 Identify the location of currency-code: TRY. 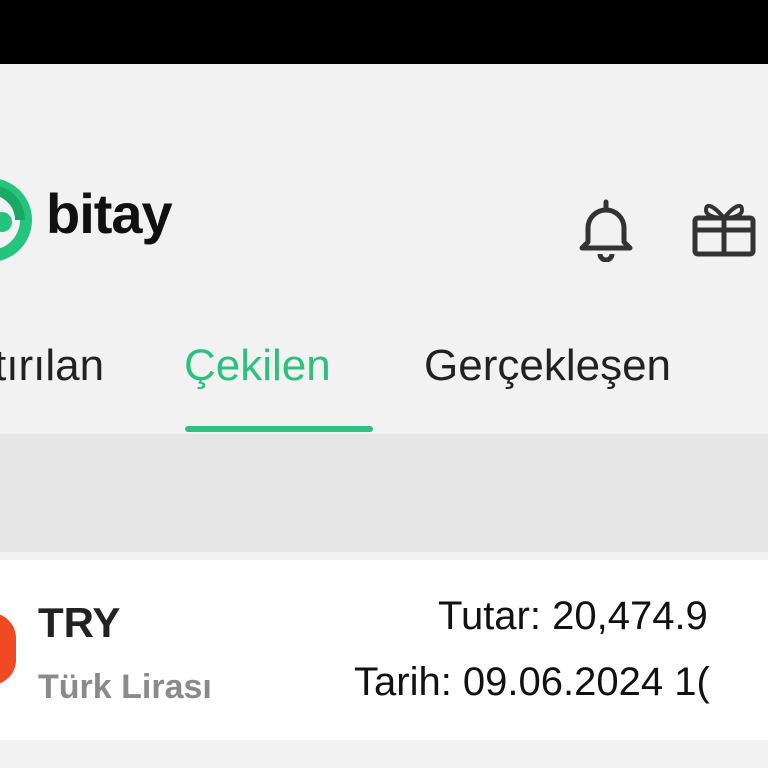
(79, 622).